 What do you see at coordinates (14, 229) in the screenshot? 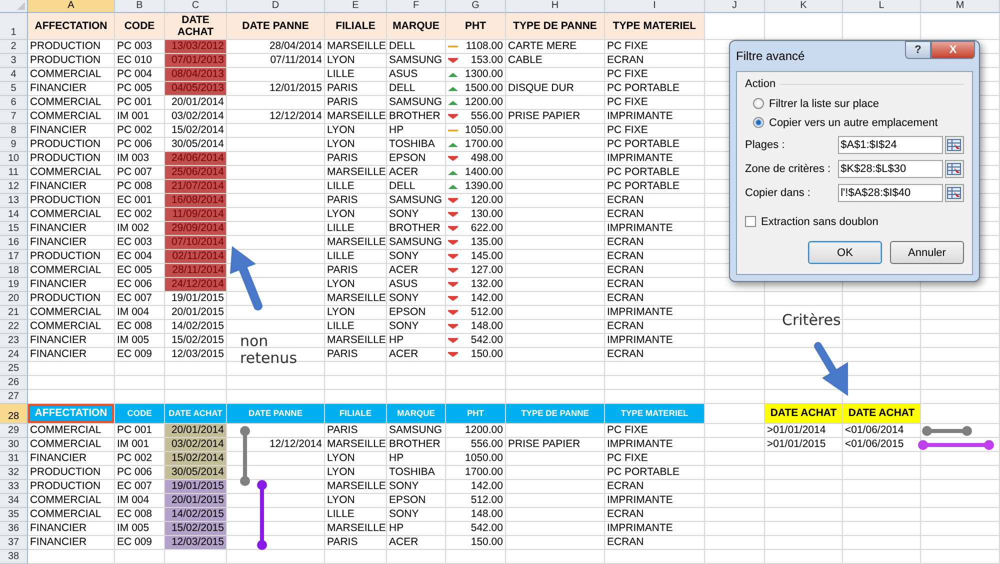
I see `row-header: 15` at bounding box center [14, 229].